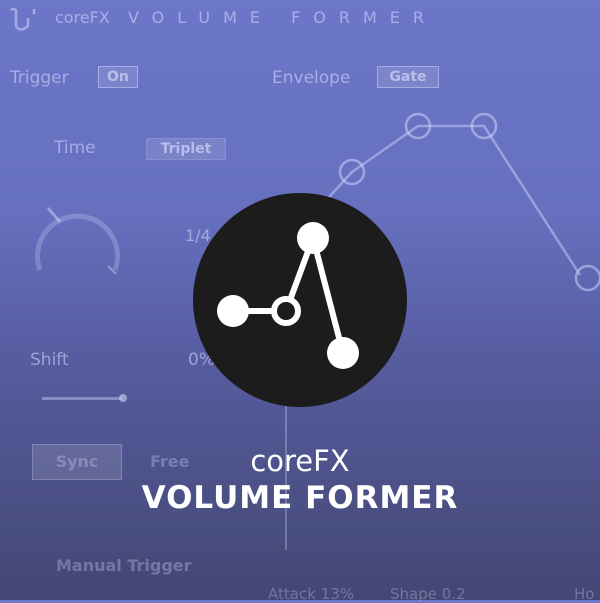  Describe the element at coordinates (300, 461) in the screenshot. I see `overlay-brand: coreFX` at that location.